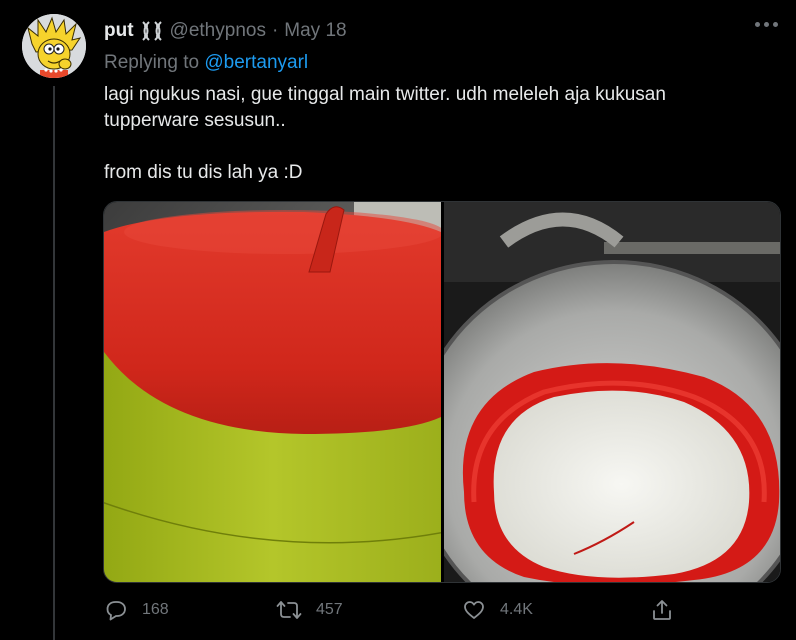  What do you see at coordinates (203, 172) in the screenshot?
I see `tweet-text-line: from dis tu dis lah ya :D` at bounding box center [203, 172].